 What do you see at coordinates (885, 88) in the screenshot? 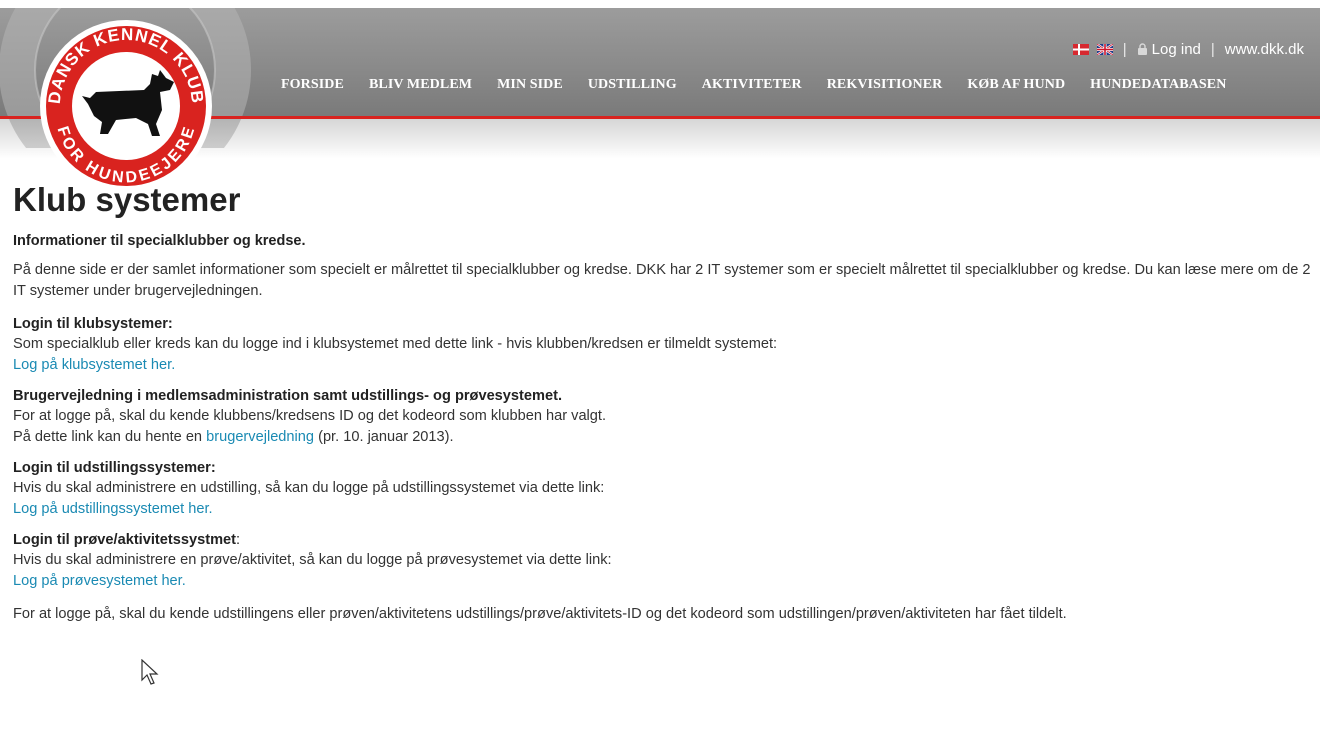
I see `nav-item-rekvisitioner: REKVISITIONER` at bounding box center [885, 88].